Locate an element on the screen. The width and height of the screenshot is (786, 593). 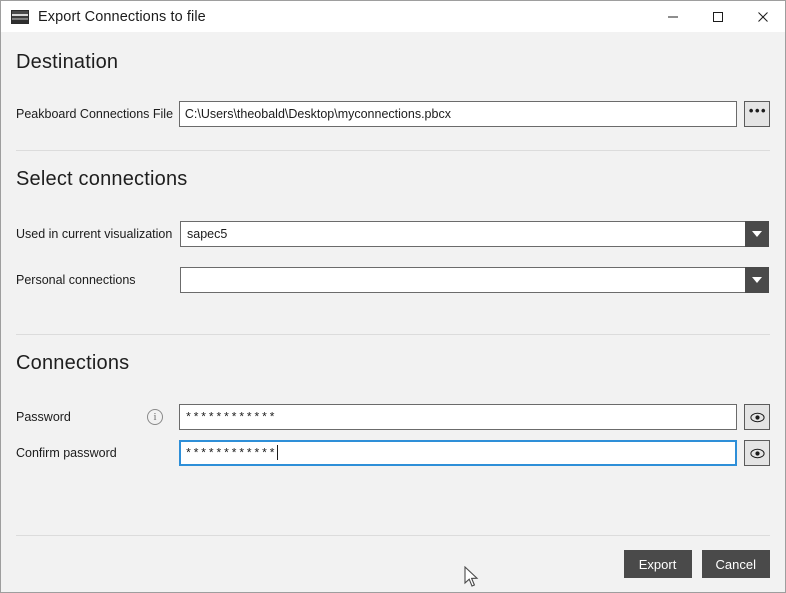
password-reveal-button is located at coordinates (757, 417).